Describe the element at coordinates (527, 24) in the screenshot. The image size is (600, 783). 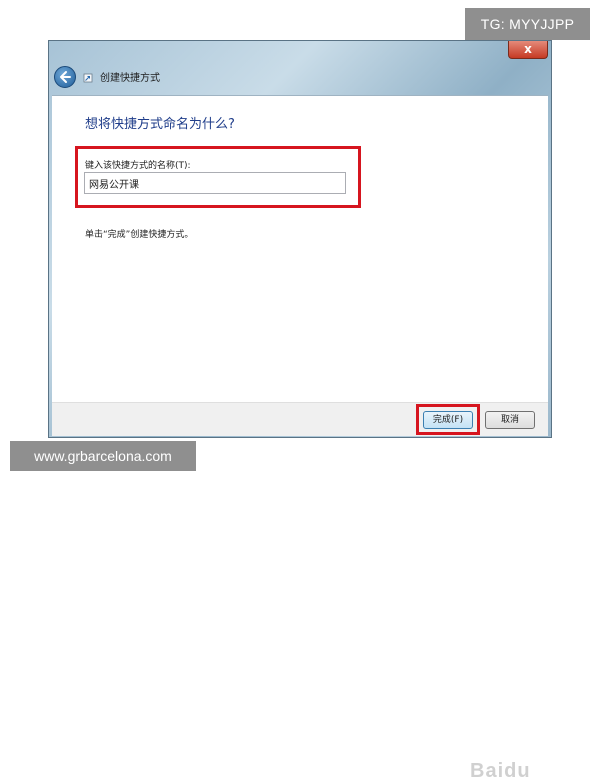
I see `watermark-top: TG: MYYJJPP` at that location.